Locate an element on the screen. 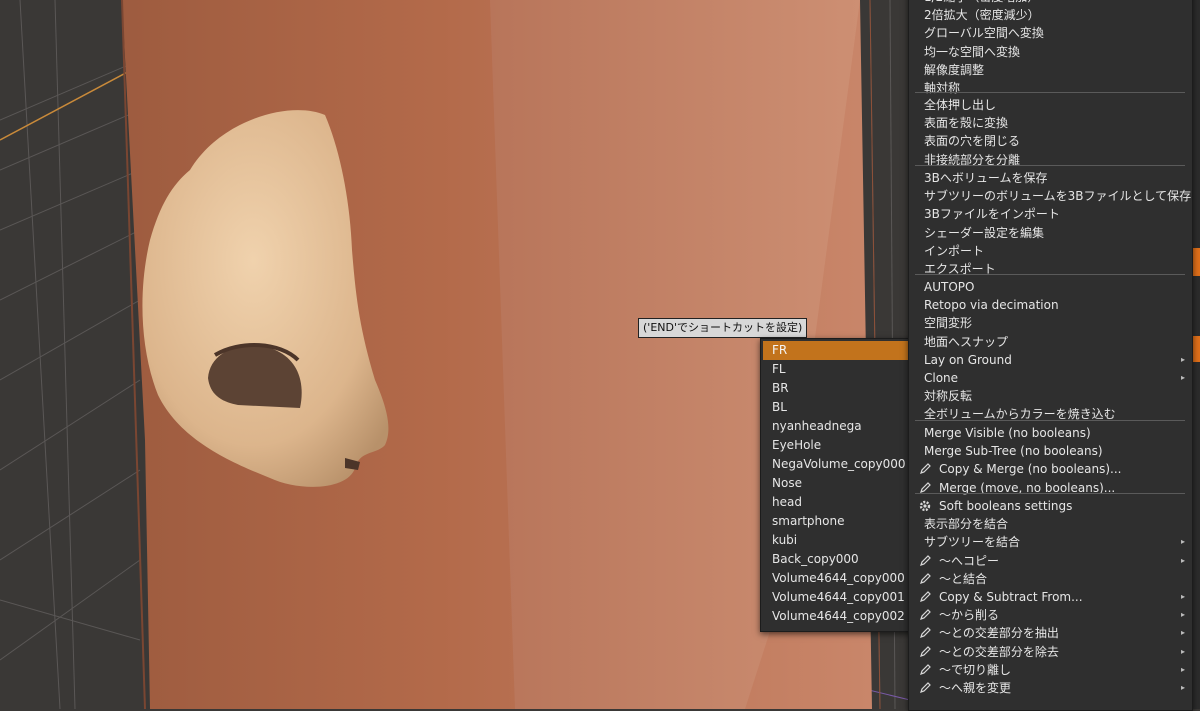 Image resolution: width=1200 pixels, height=711 pixels. menu-item: ～との交差部分を除去 ▸ is located at coordinates (1050, 652).